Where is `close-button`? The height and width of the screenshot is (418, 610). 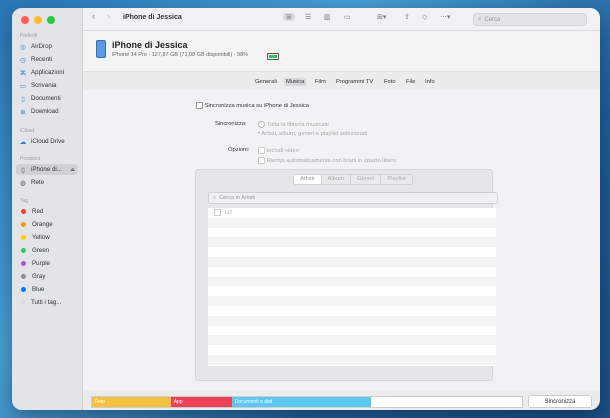 close-button is located at coordinates (25, 20).